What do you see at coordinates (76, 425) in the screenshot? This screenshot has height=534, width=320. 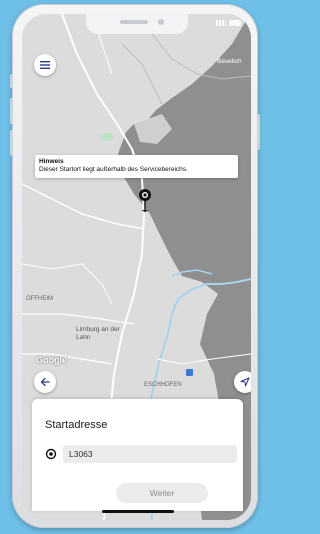 I see `sheet-title: Startadresse` at bounding box center [76, 425].